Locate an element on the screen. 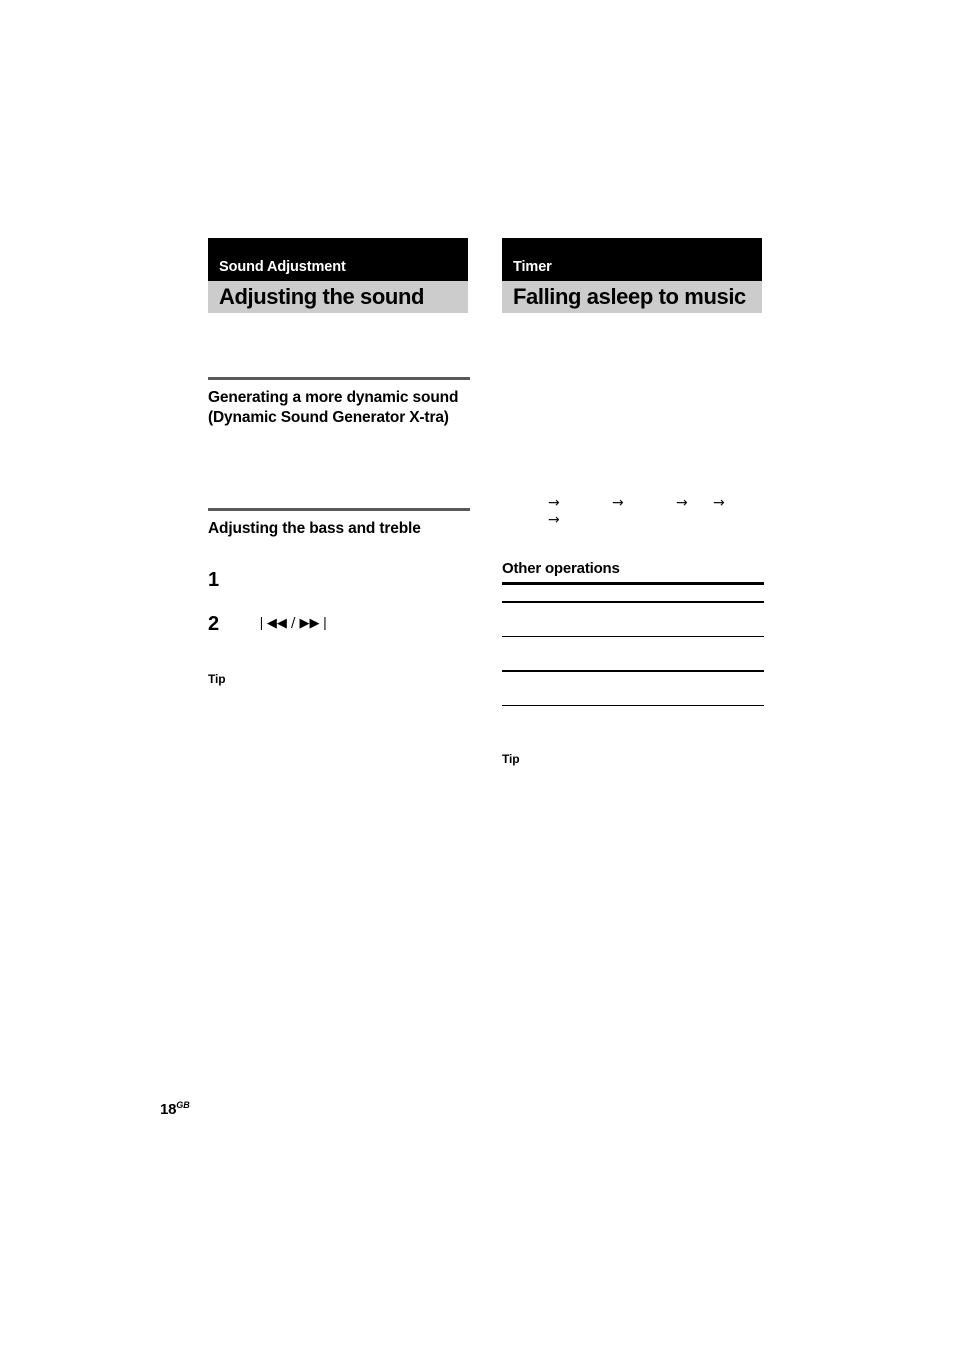 This screenshot has height=1351, width=954. page-number-region: GB is located at coordinates (183, 1105).